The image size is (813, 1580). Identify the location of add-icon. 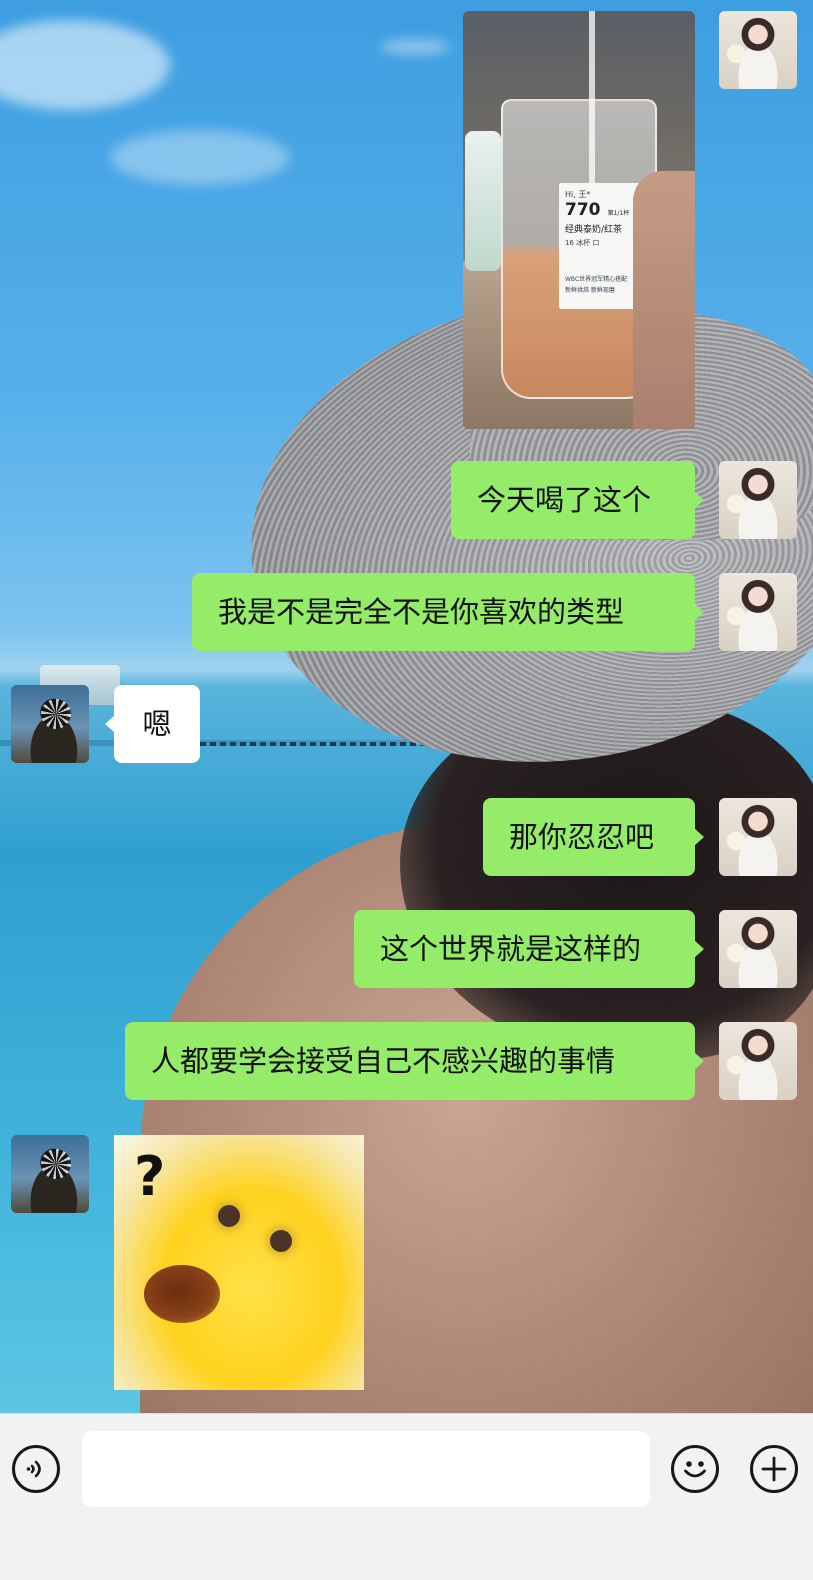
(774, 1469).